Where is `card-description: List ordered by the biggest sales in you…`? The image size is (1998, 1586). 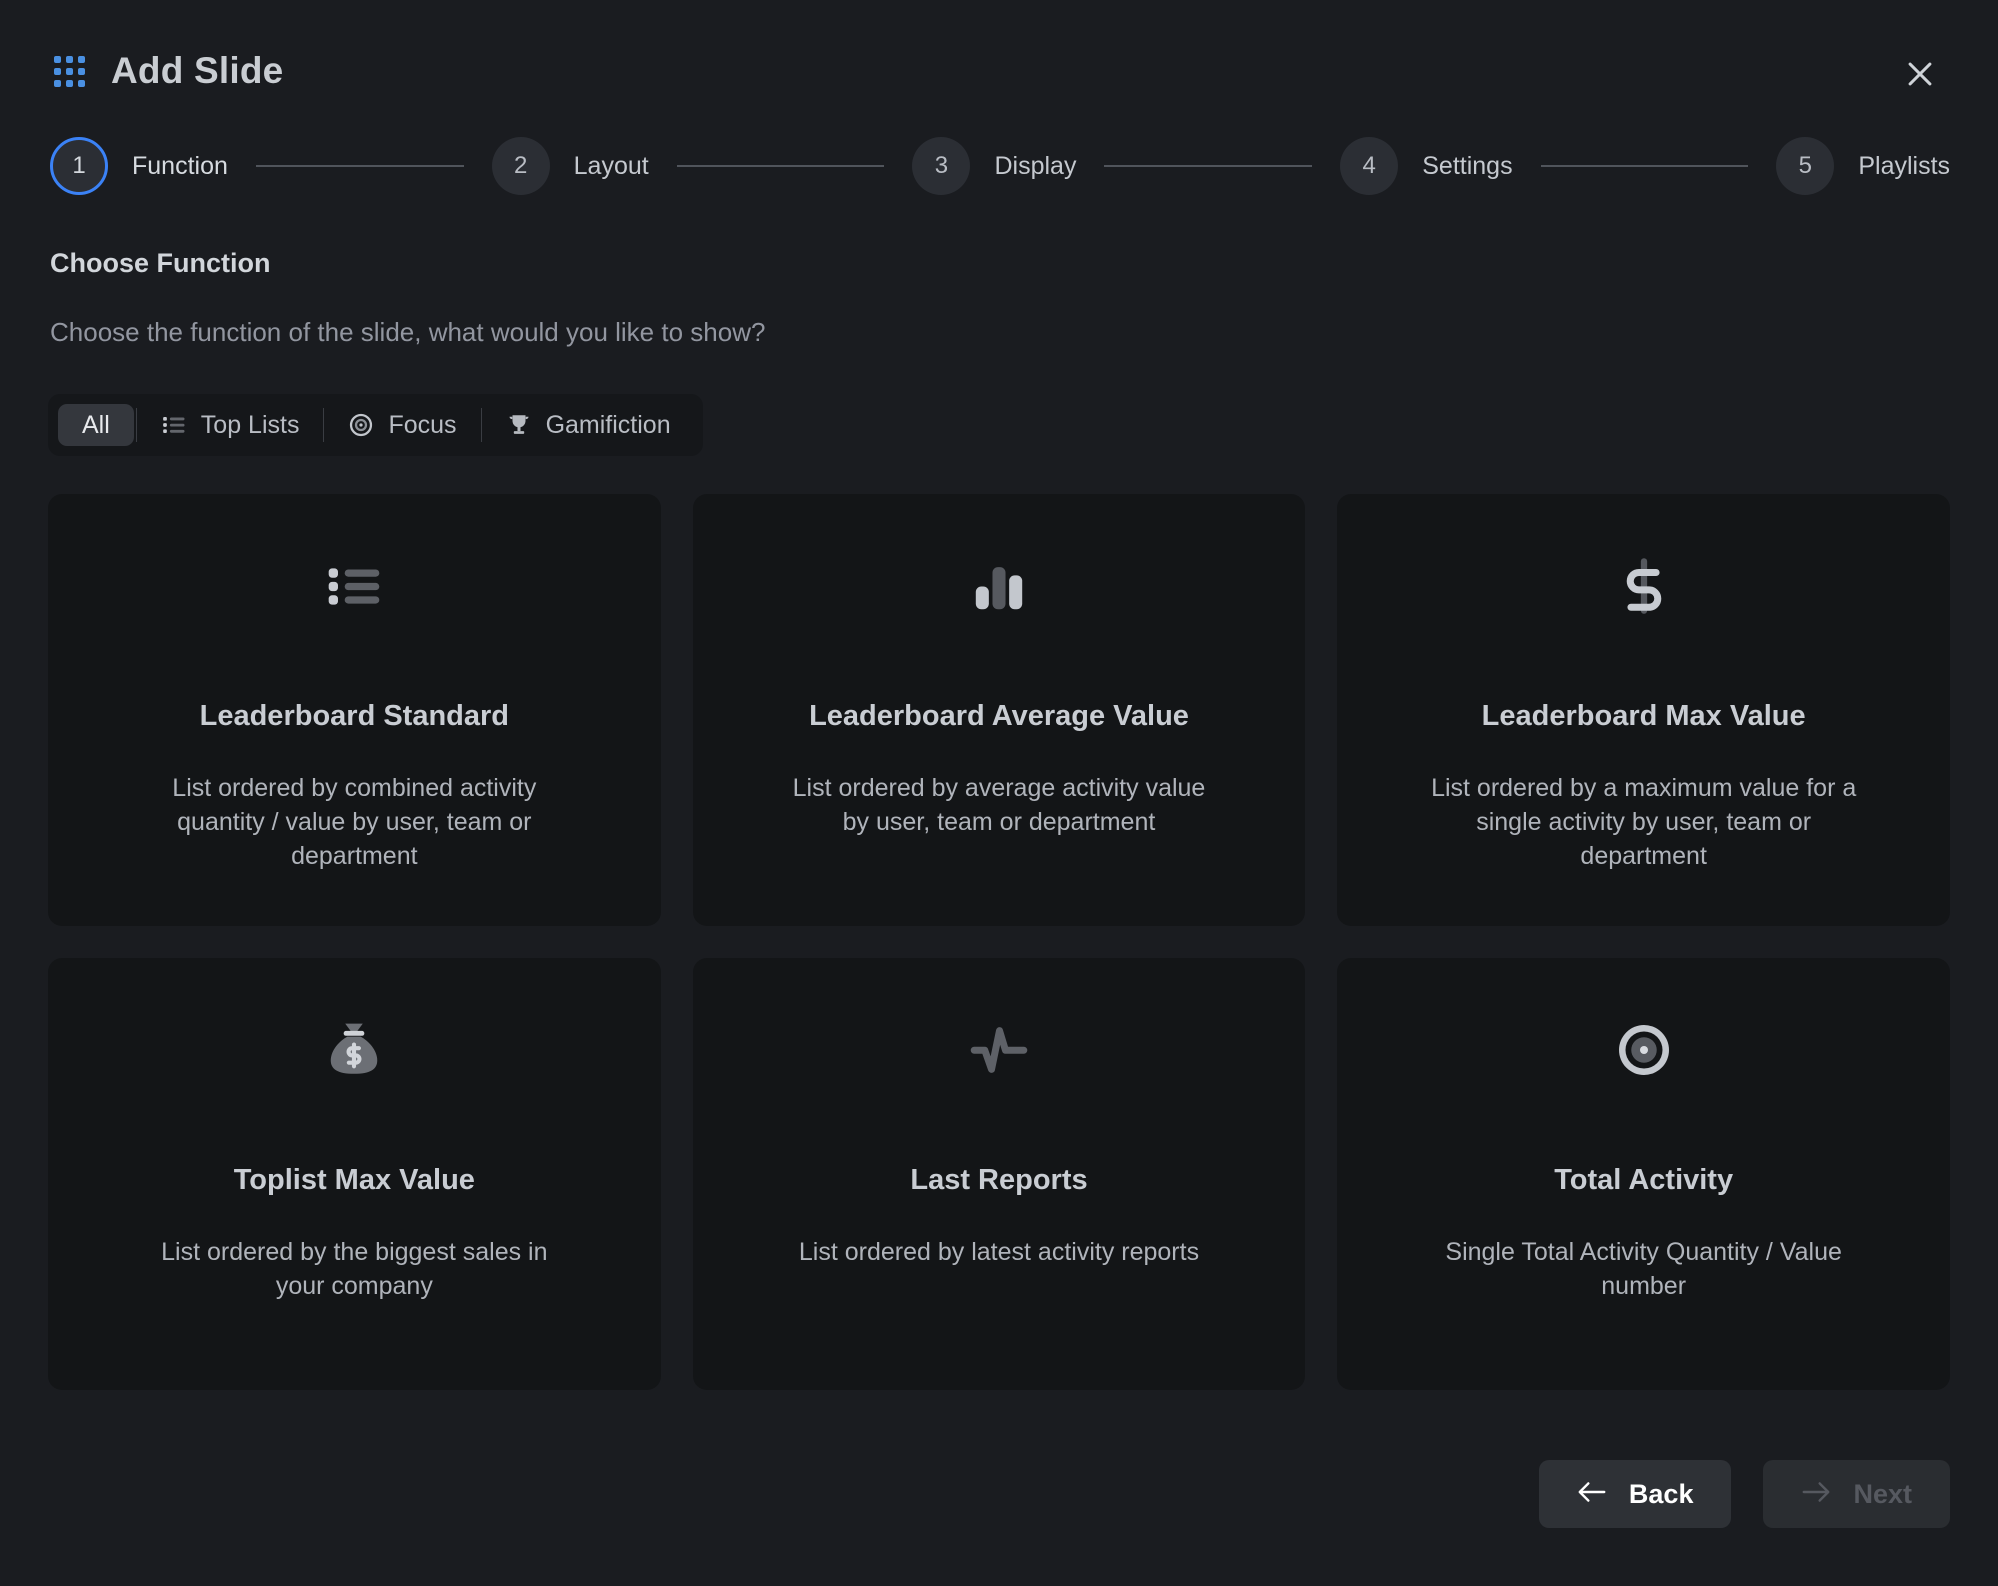 card-description: List ordered by the biggest sales in you… is located at coordinates (354, 1269).